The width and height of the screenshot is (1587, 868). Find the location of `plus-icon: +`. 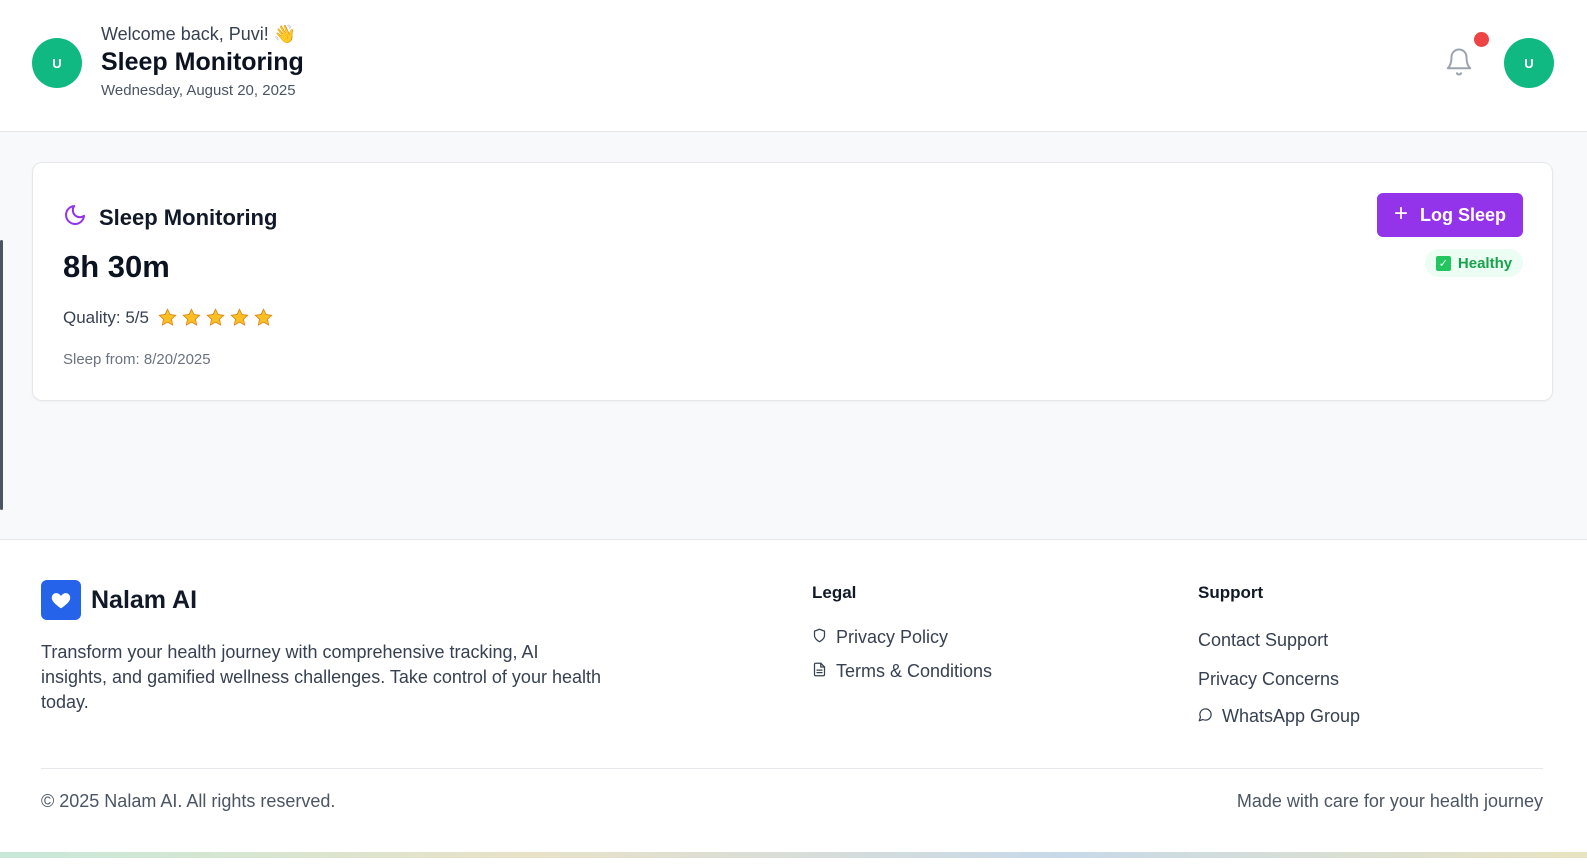

plus-icon: + is located at coordinates (1400, 213).